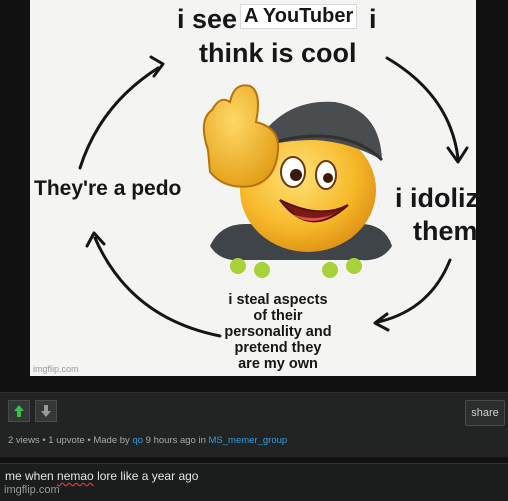 This screenshot has width=508, height=501. I want to click on comment-text: me when nemao lore like a year ago, so click(101, 476).